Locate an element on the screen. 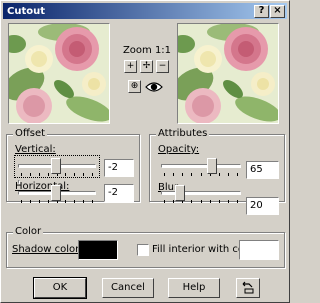 This screenshot has height=303, width=320. title-bar: Cutout ? × is located at coordinates (145, 11).